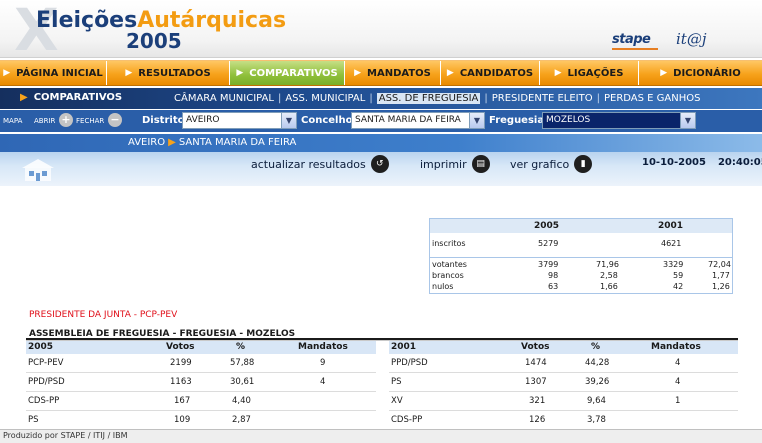  I want to click on table-row: XV 321 9,64 1, so click(563, 401).